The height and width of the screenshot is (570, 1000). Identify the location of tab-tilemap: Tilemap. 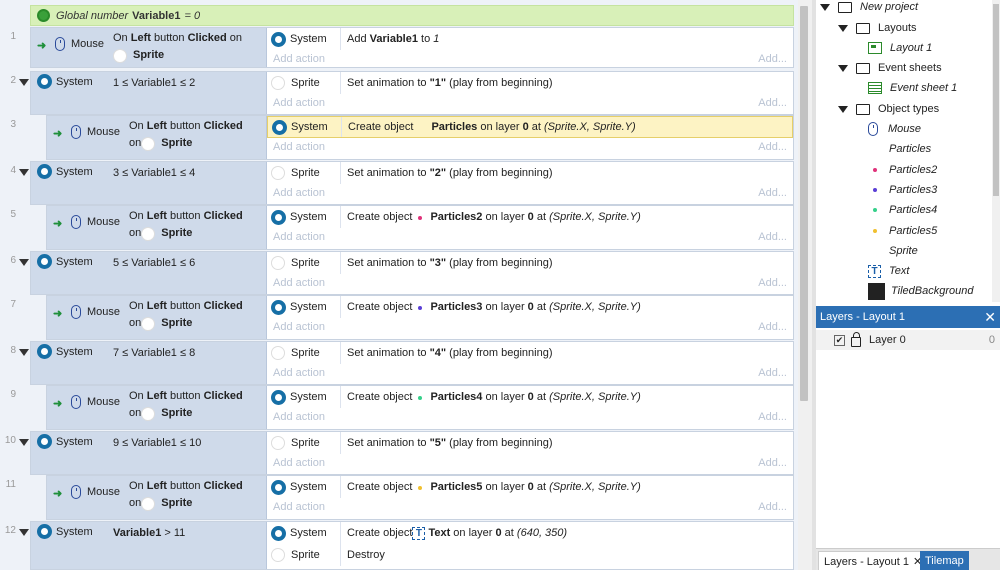
(944, 560).